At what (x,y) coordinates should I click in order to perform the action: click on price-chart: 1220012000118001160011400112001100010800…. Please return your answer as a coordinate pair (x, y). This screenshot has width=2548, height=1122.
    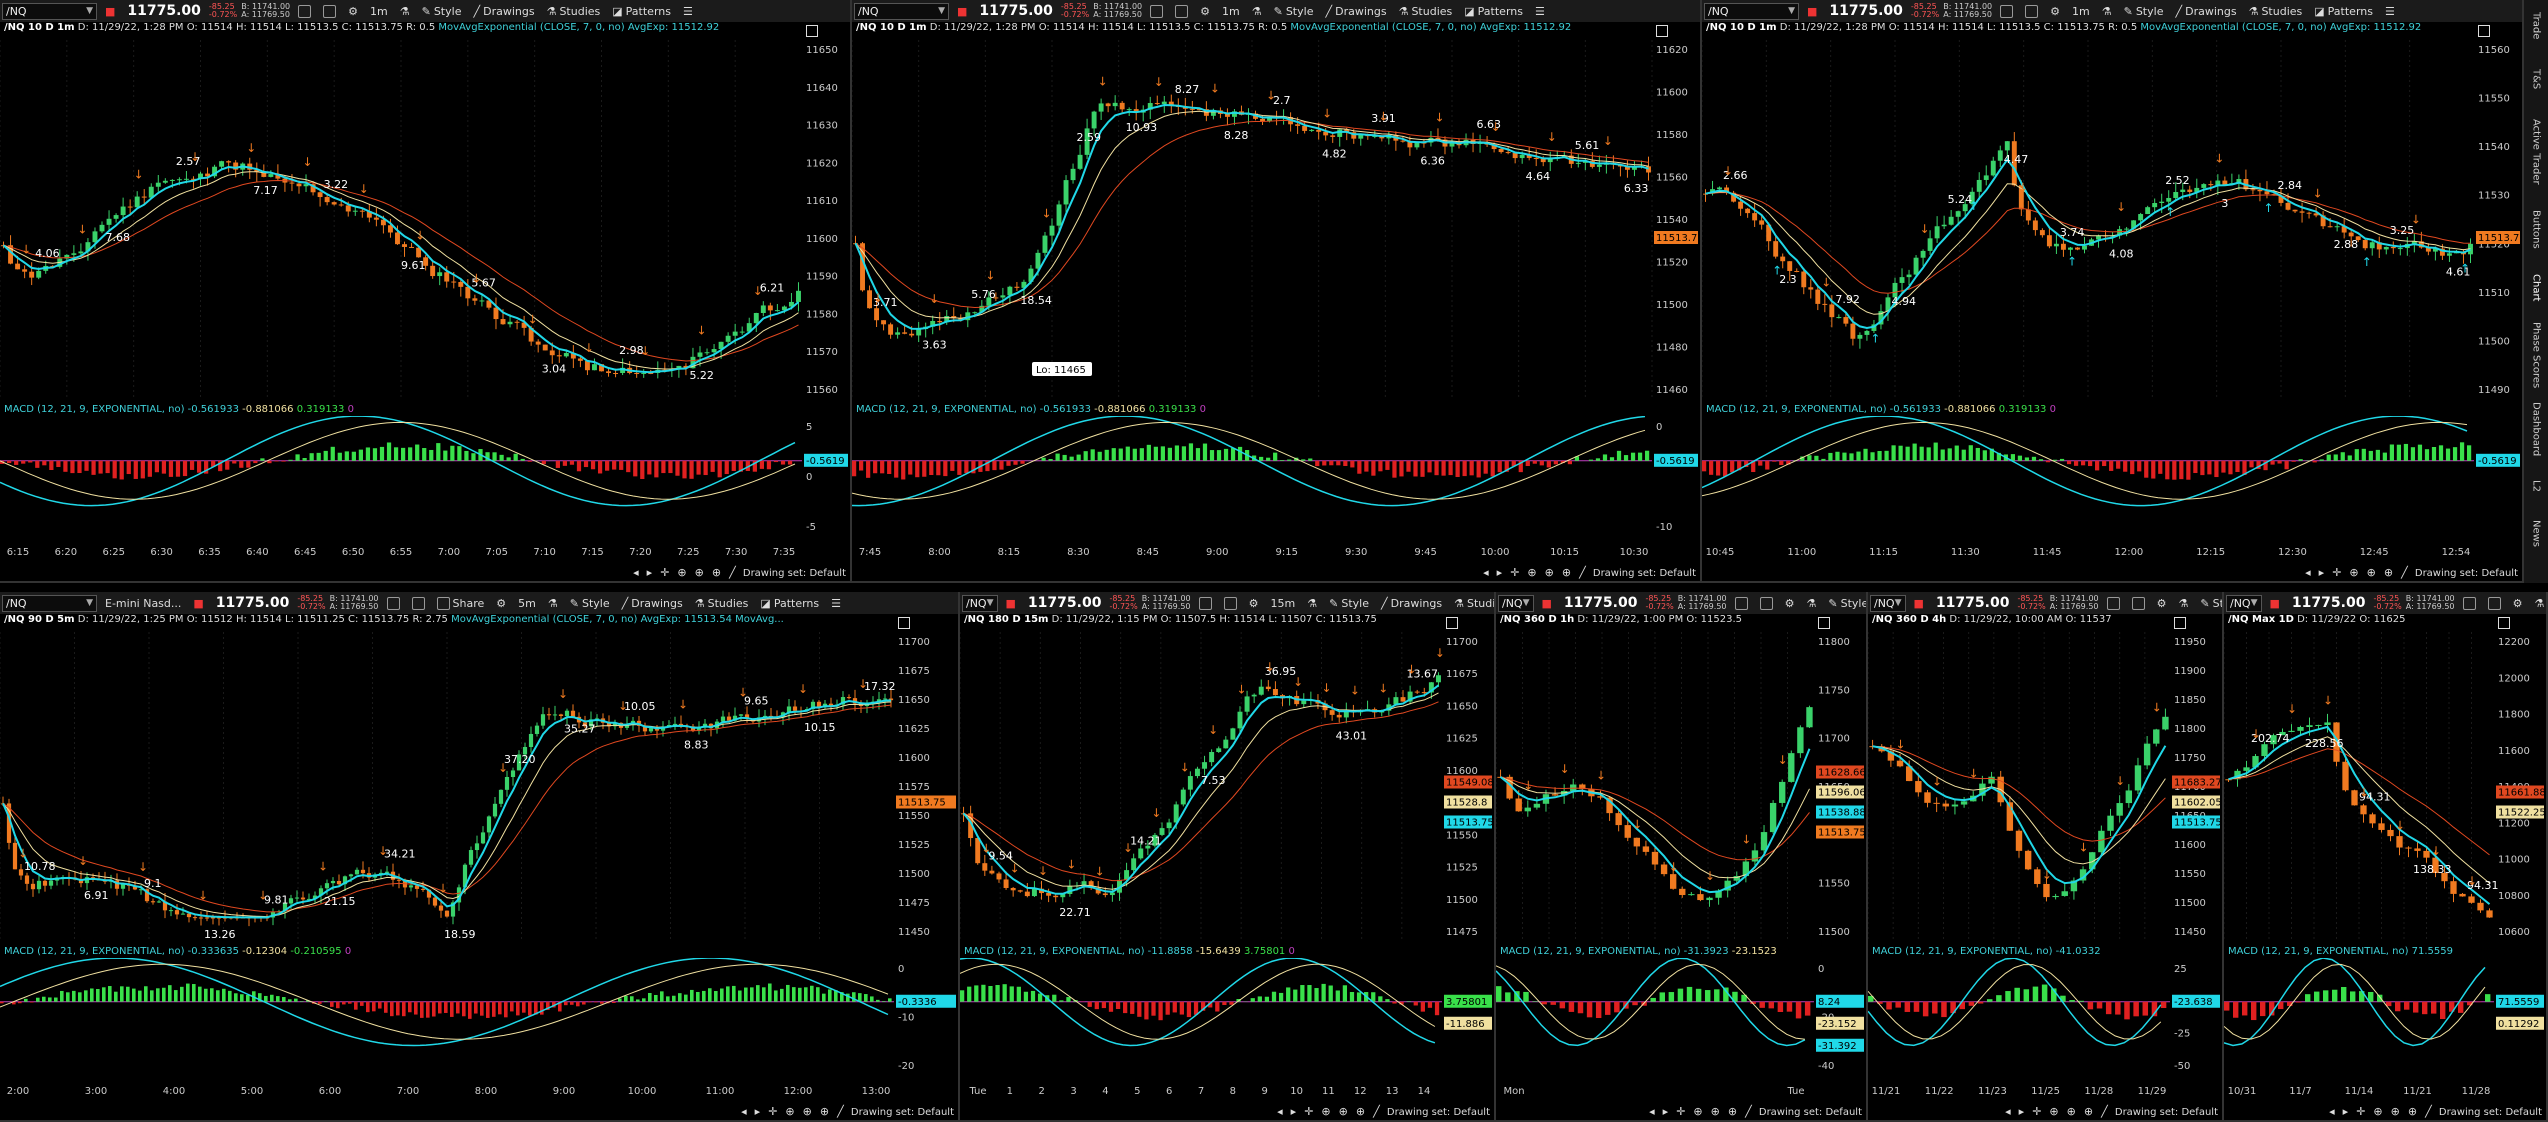
    Looking at the image, I should click on (2386, 787).